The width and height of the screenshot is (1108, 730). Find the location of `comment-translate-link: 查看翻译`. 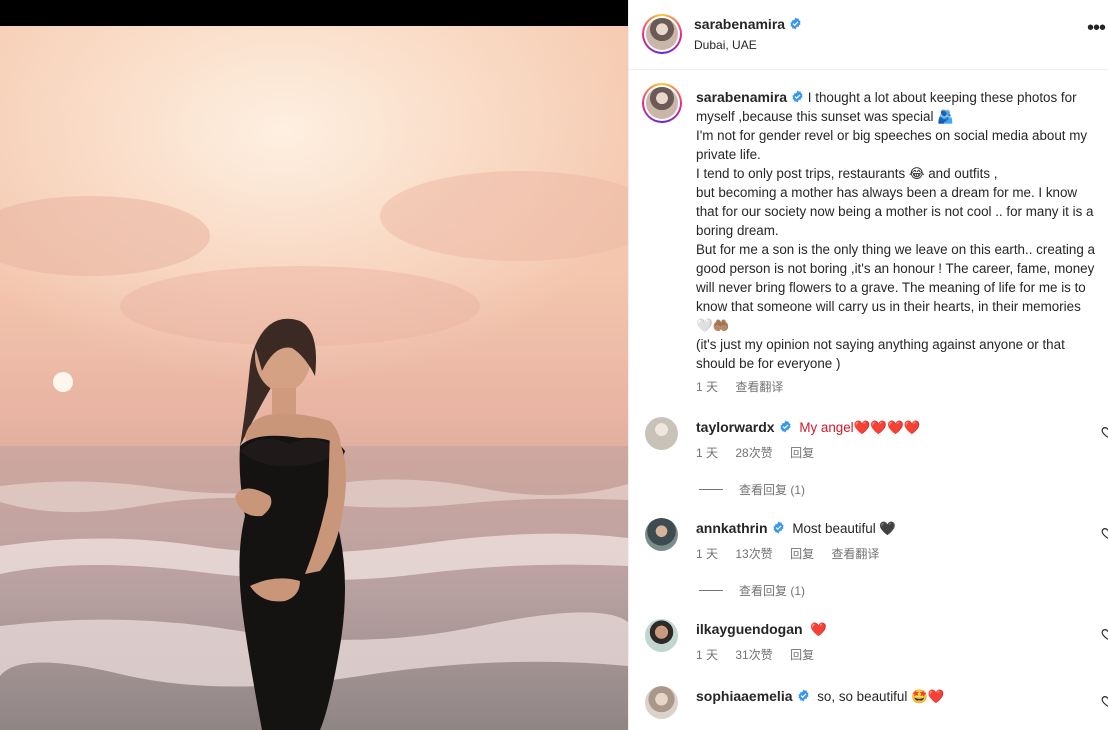

comment-translate-link: 查看翻译 is located at coordinates (855, 554).